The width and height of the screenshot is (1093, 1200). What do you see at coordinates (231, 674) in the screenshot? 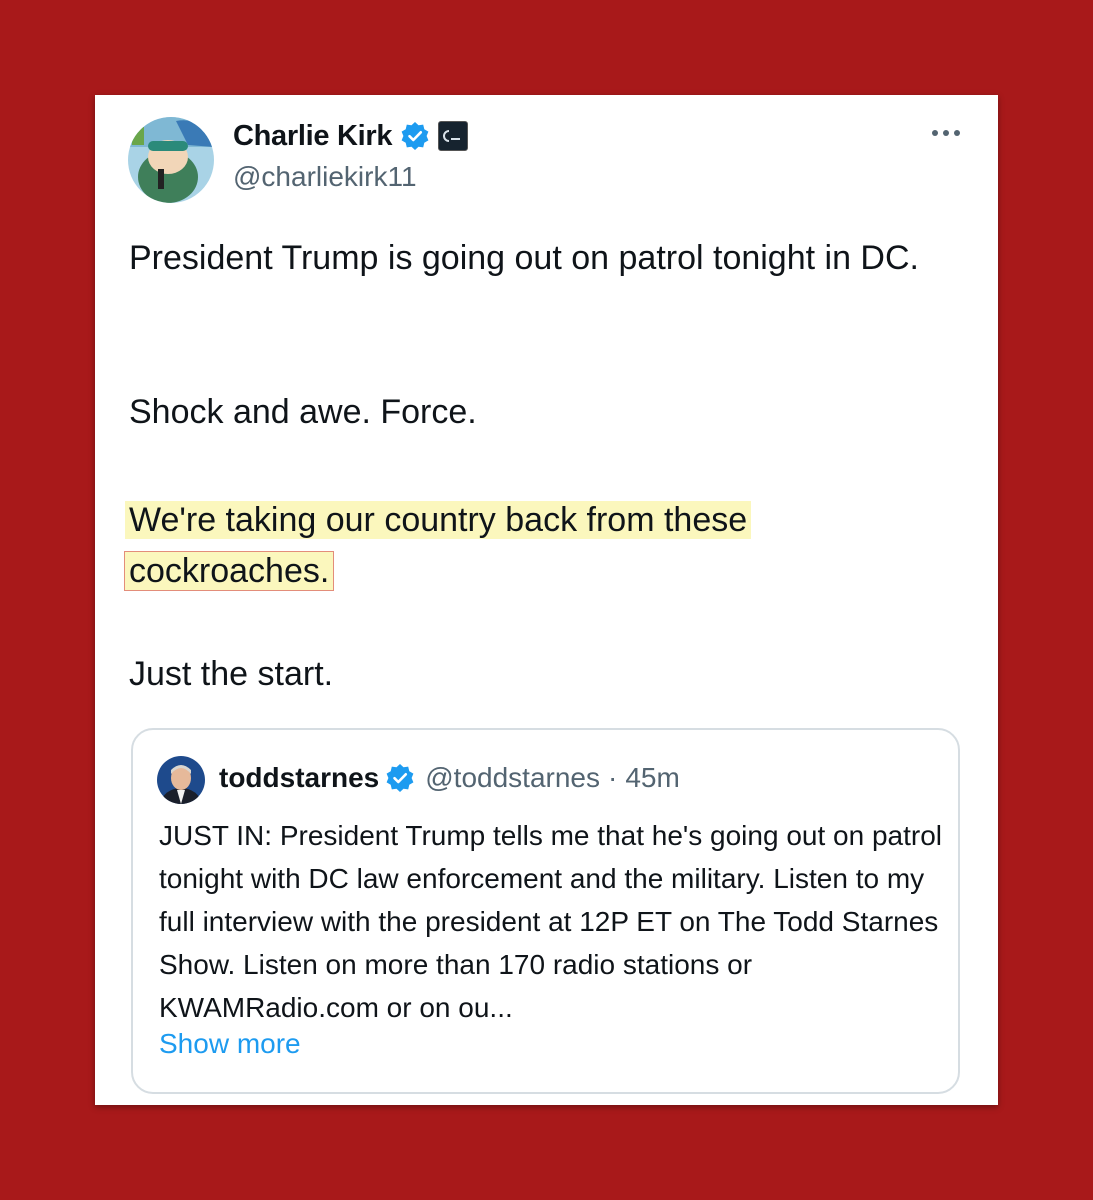
I see `tweet-paragraph: Just the start.` at bounding box center [231, 674].